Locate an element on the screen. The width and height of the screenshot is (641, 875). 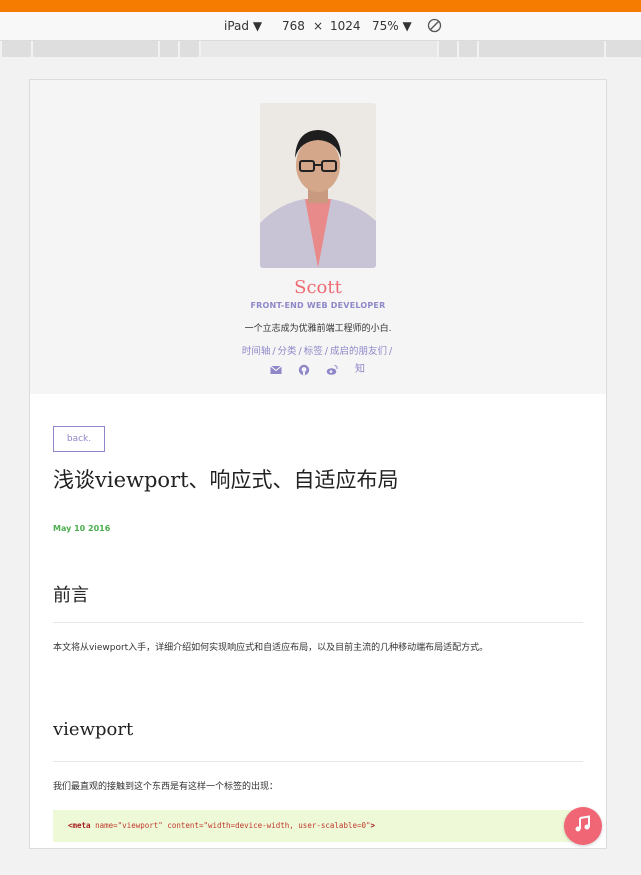
music-note-icon is located at coordinates (583, 826).